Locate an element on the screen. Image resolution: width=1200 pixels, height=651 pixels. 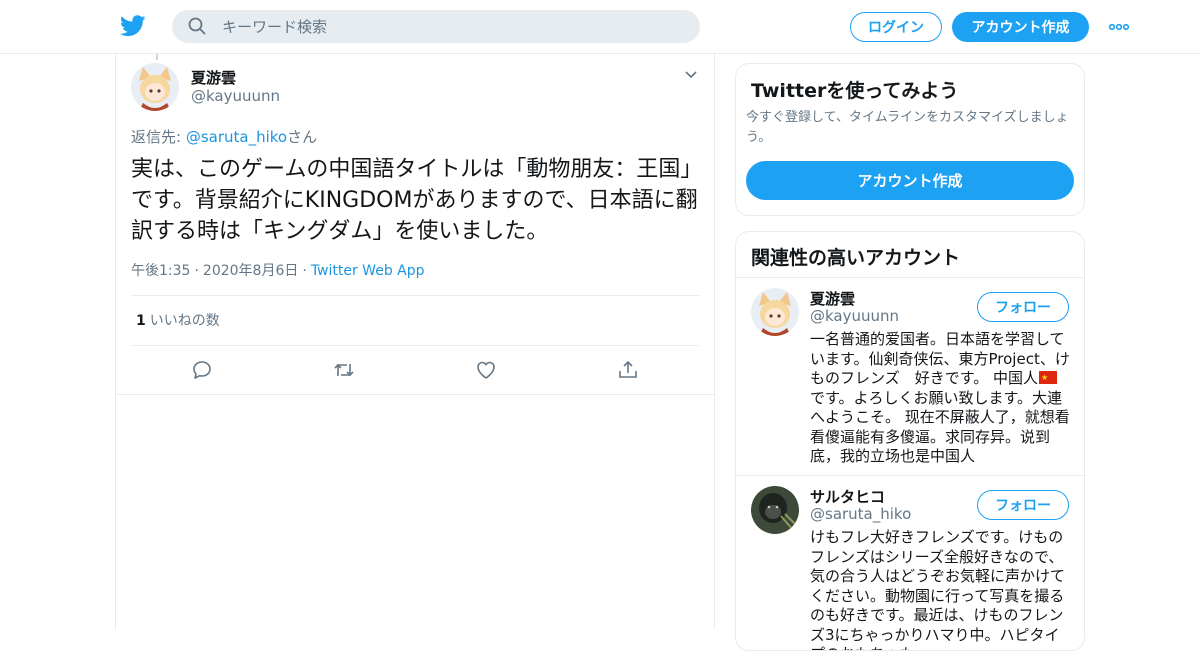
search-icon is located at coordinates (197, 26).